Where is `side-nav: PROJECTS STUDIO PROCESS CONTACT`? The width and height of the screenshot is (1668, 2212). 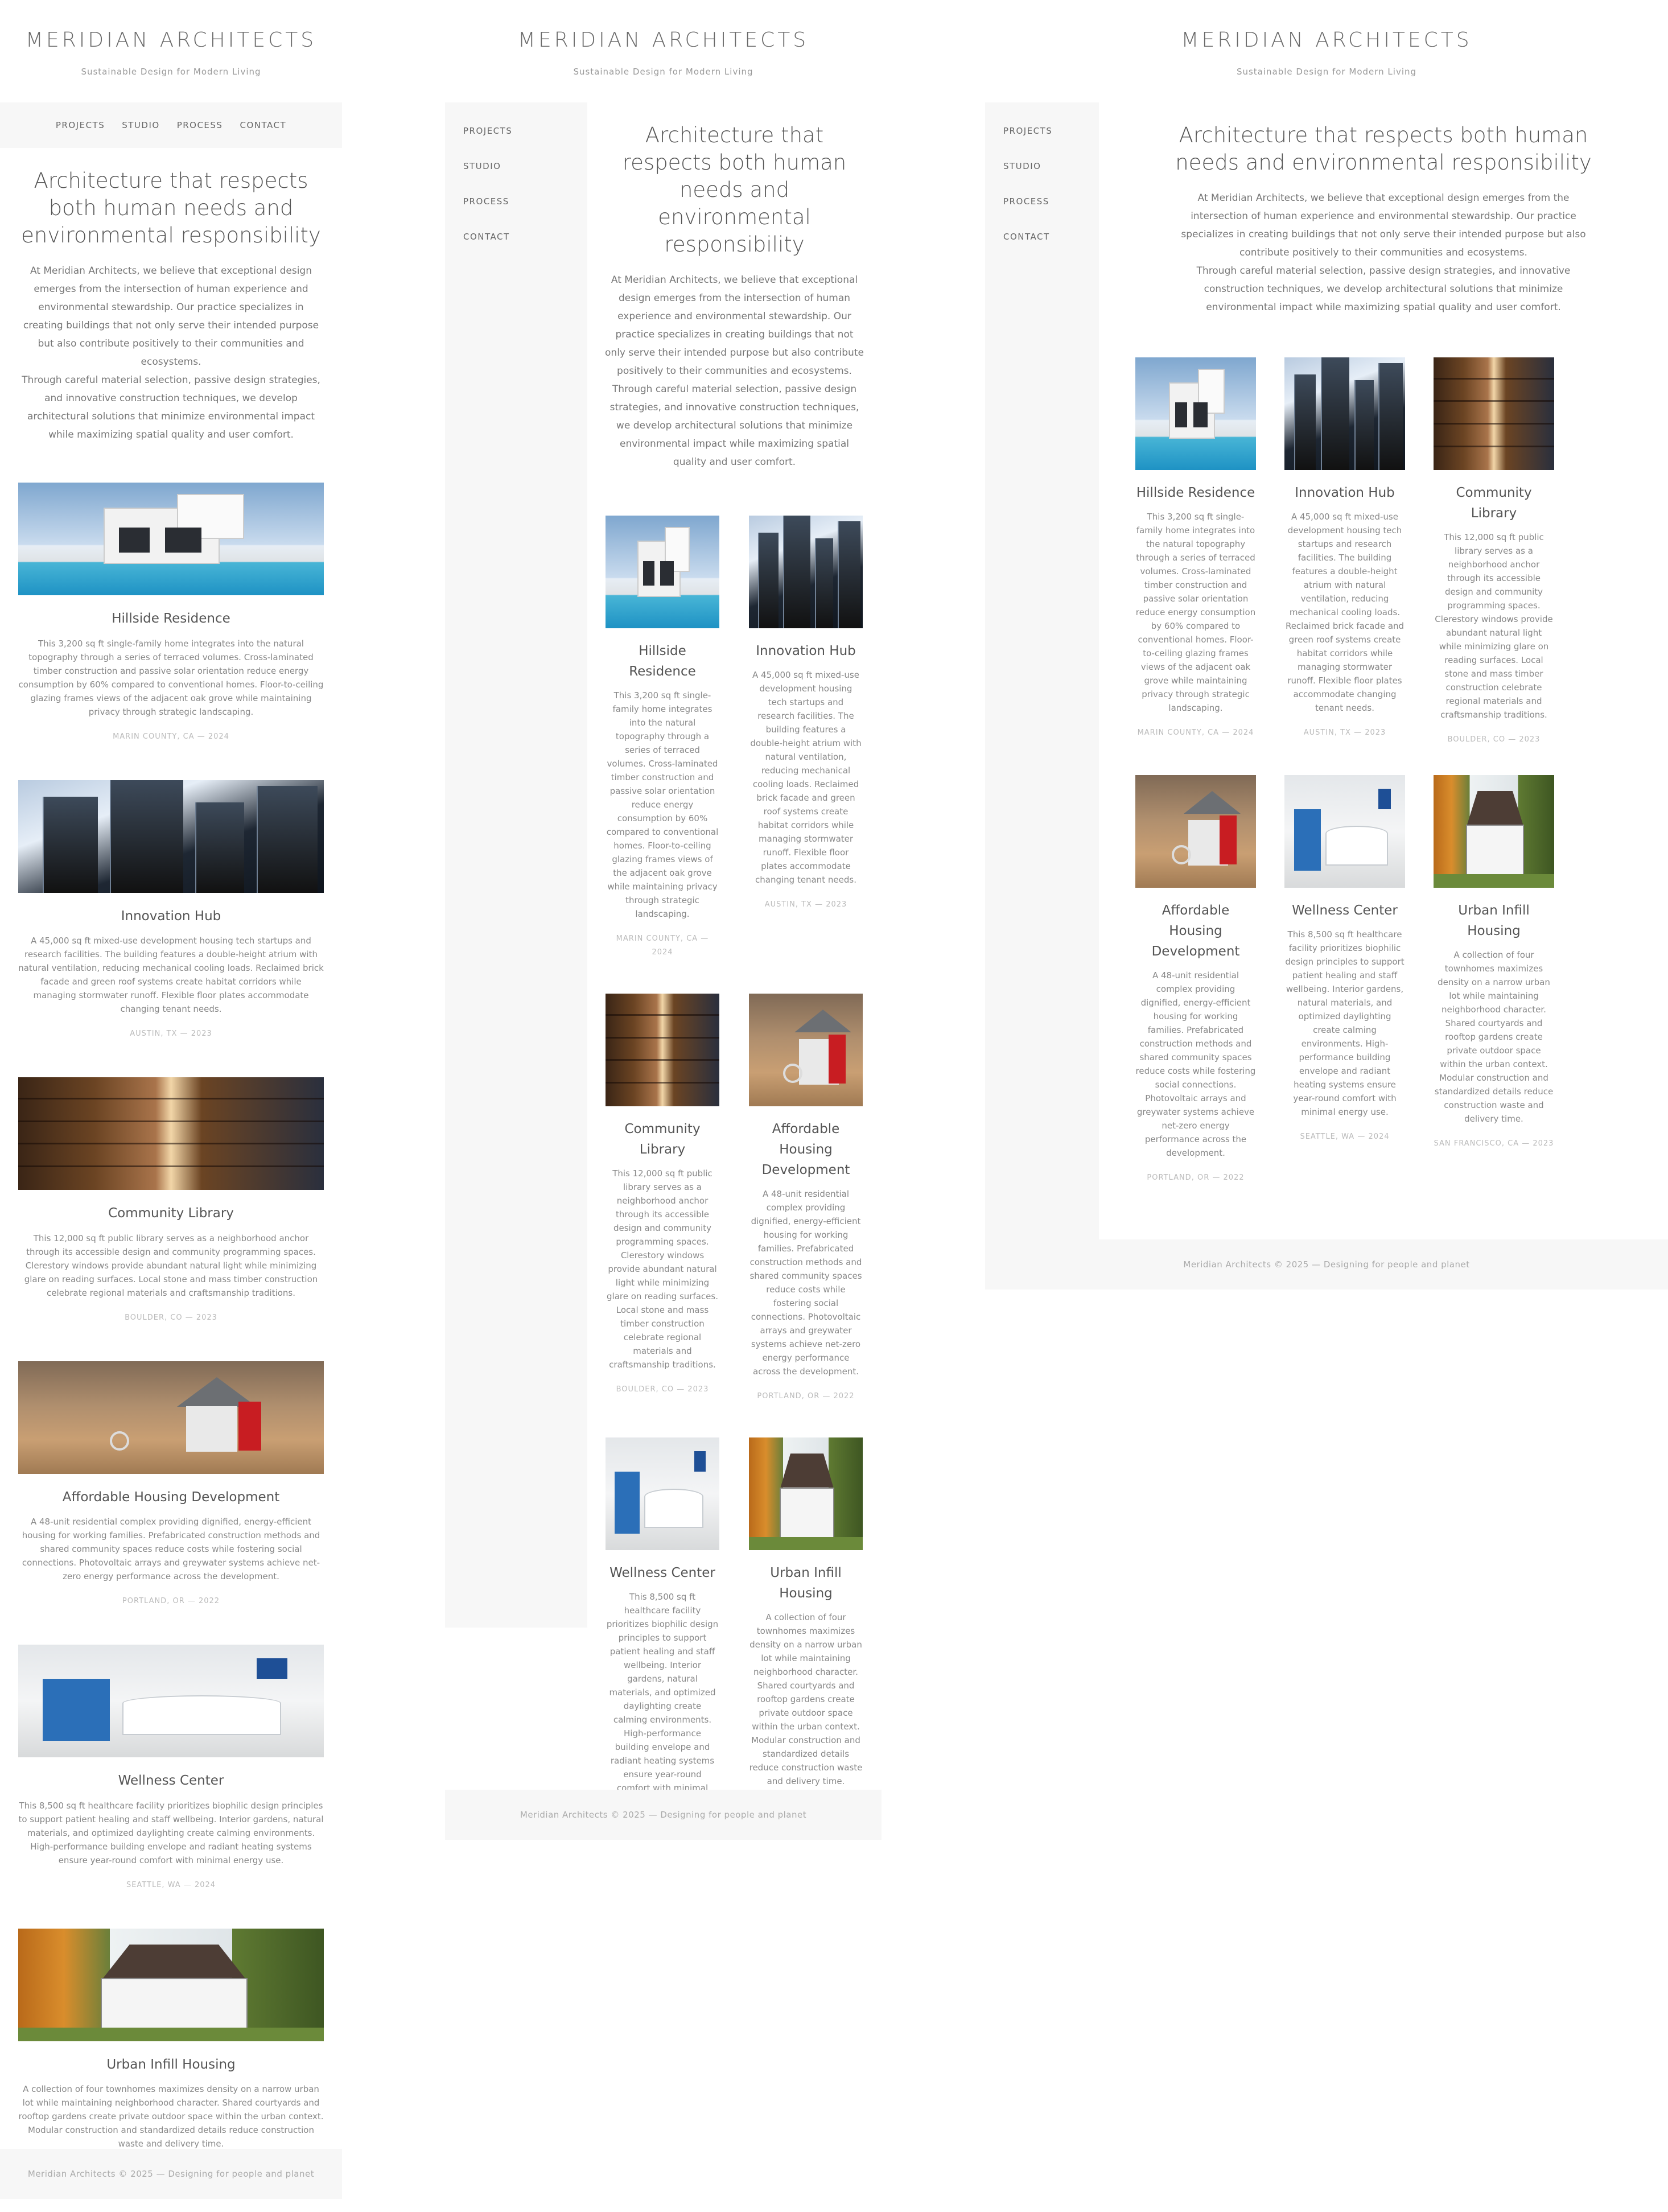 side-nav: PROJECTS STUDIO PROCESS CONTACT is located at coordinates (1042, 671).